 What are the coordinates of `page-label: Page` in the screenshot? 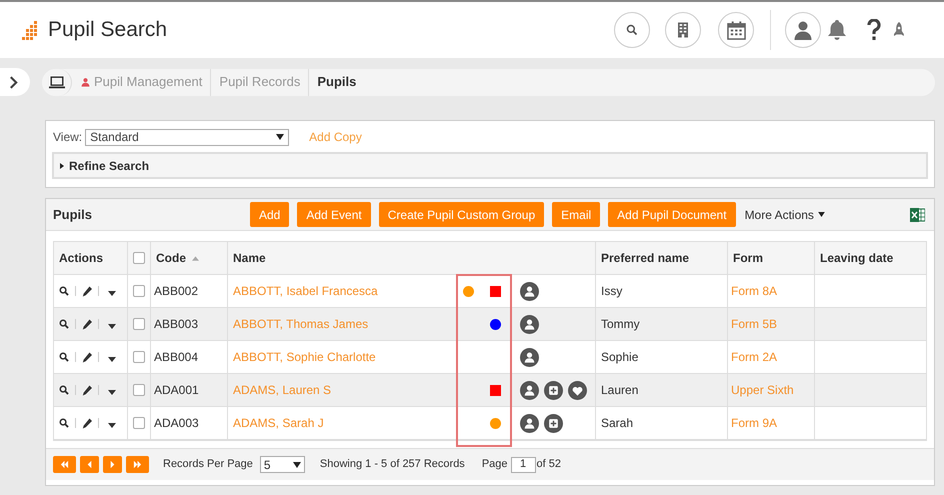 It's located at (495, 464).